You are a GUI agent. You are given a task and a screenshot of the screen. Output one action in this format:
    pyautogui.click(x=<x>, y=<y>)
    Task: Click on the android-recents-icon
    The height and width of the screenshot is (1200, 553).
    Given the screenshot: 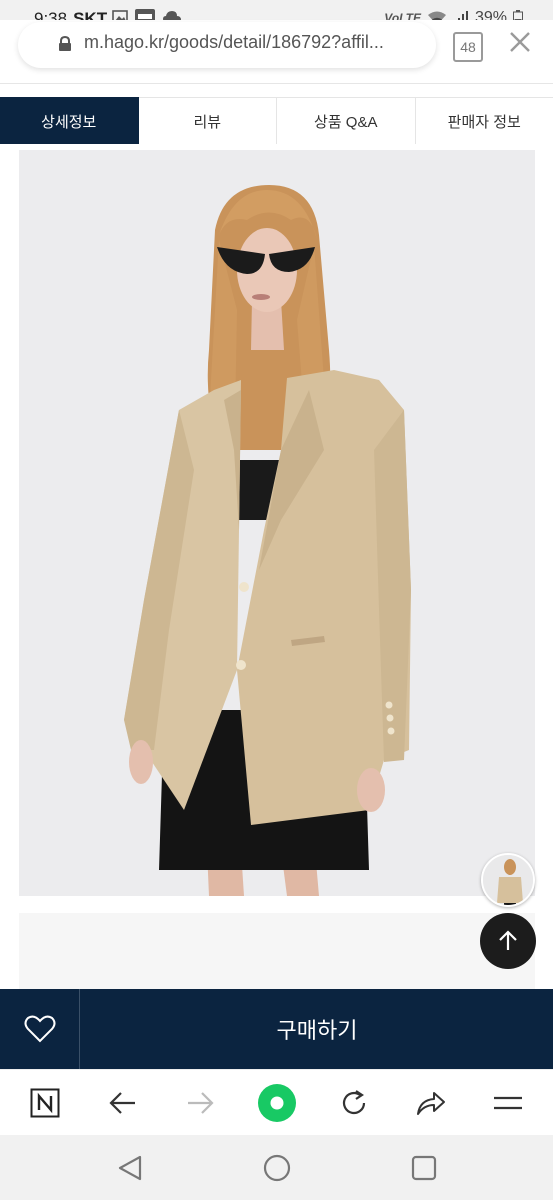 What is the action you would take?
    pyautogui.click(x=424, y=1168)
    